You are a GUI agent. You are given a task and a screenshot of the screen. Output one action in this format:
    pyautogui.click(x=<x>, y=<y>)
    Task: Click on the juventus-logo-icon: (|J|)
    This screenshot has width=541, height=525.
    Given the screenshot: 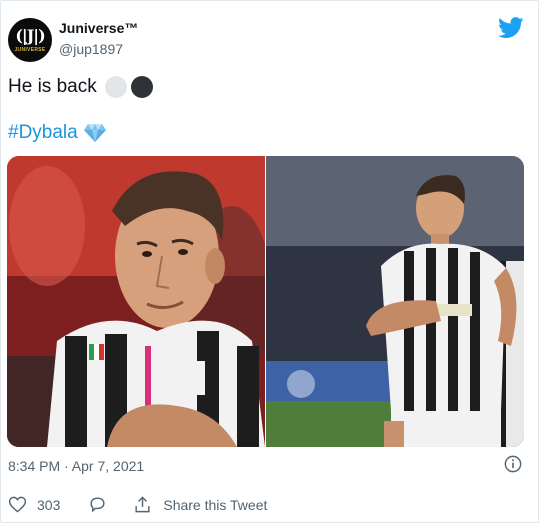 What is the action you would take?
    pyautogui.click(x=30, y=35)
    